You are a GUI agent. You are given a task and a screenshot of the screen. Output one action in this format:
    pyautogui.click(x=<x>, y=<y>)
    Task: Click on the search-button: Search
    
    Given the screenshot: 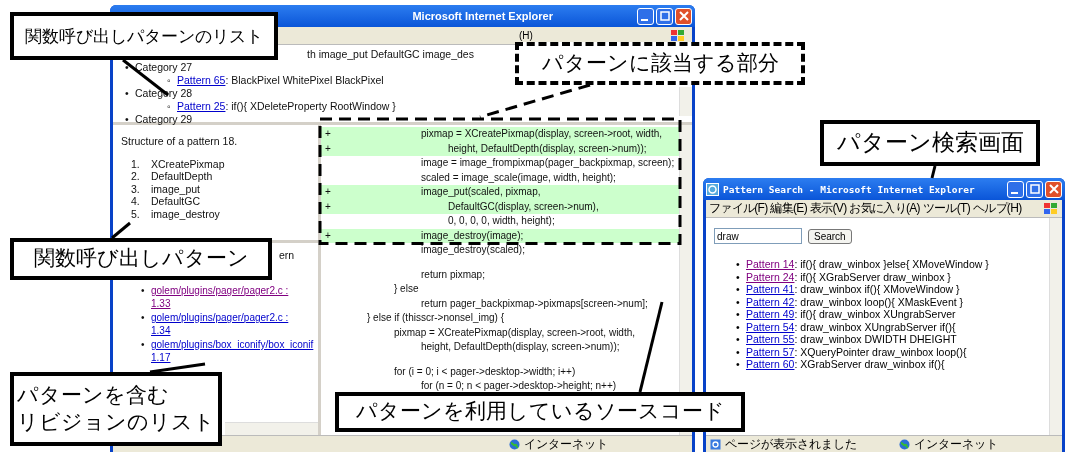 What is the action you would take?
    pyautogui.click(x=830, y=236)
    